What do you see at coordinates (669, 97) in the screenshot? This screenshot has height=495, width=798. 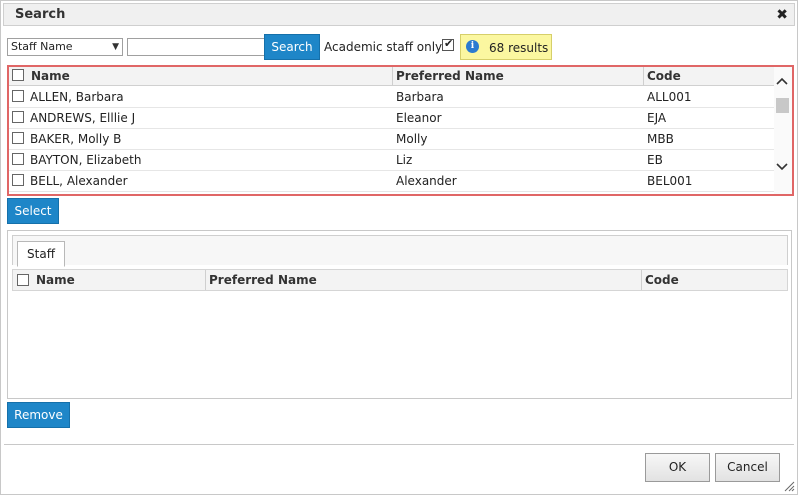 I see `row-code: ALL001` at bounding box center [669, 97].